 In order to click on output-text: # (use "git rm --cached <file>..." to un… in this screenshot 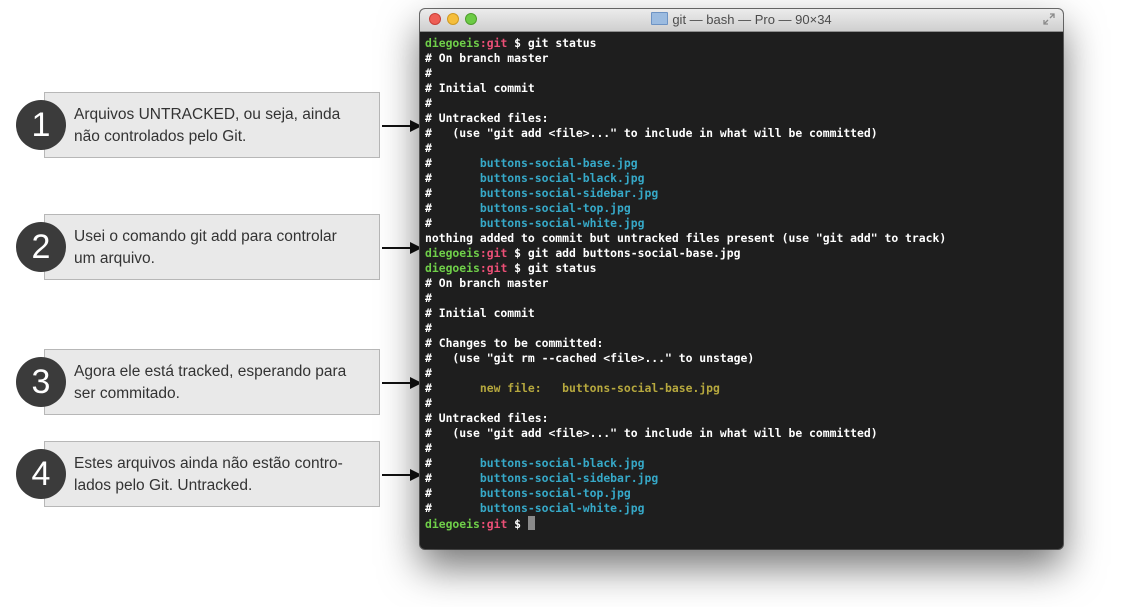, I will do `click(590, 358)`.